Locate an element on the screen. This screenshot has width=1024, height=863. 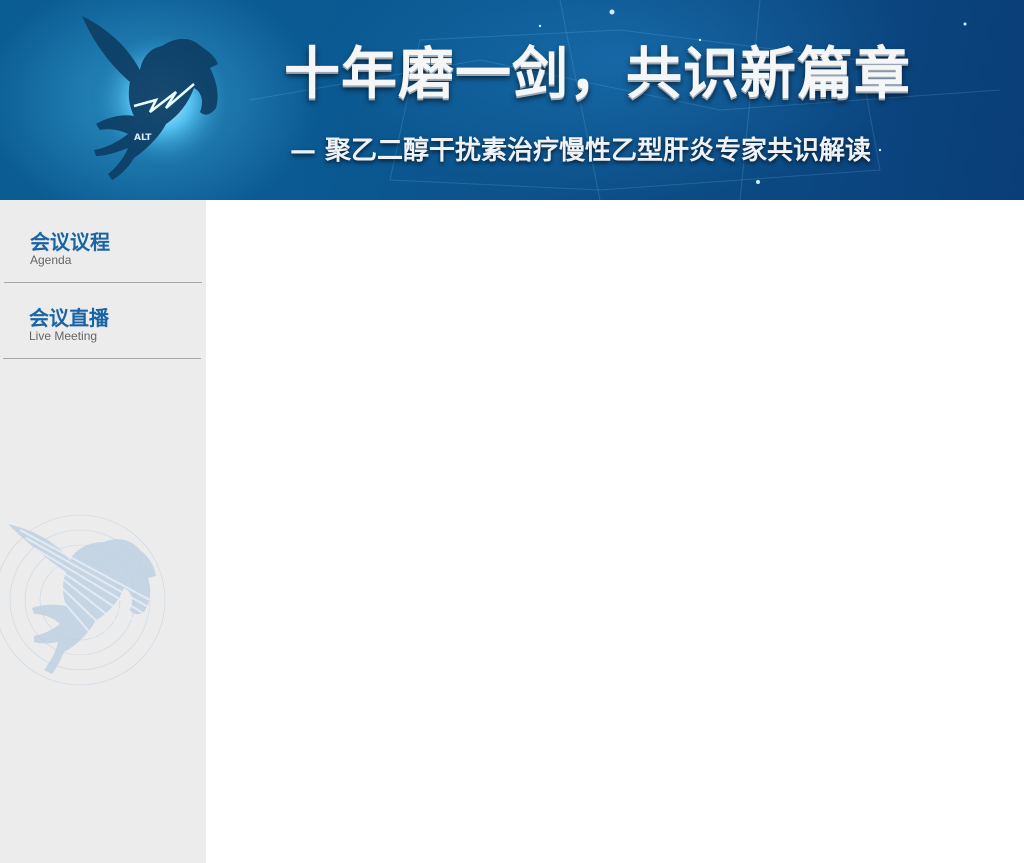
sidebar-item-label: 会议议程 is located at coordinates (70, 242).